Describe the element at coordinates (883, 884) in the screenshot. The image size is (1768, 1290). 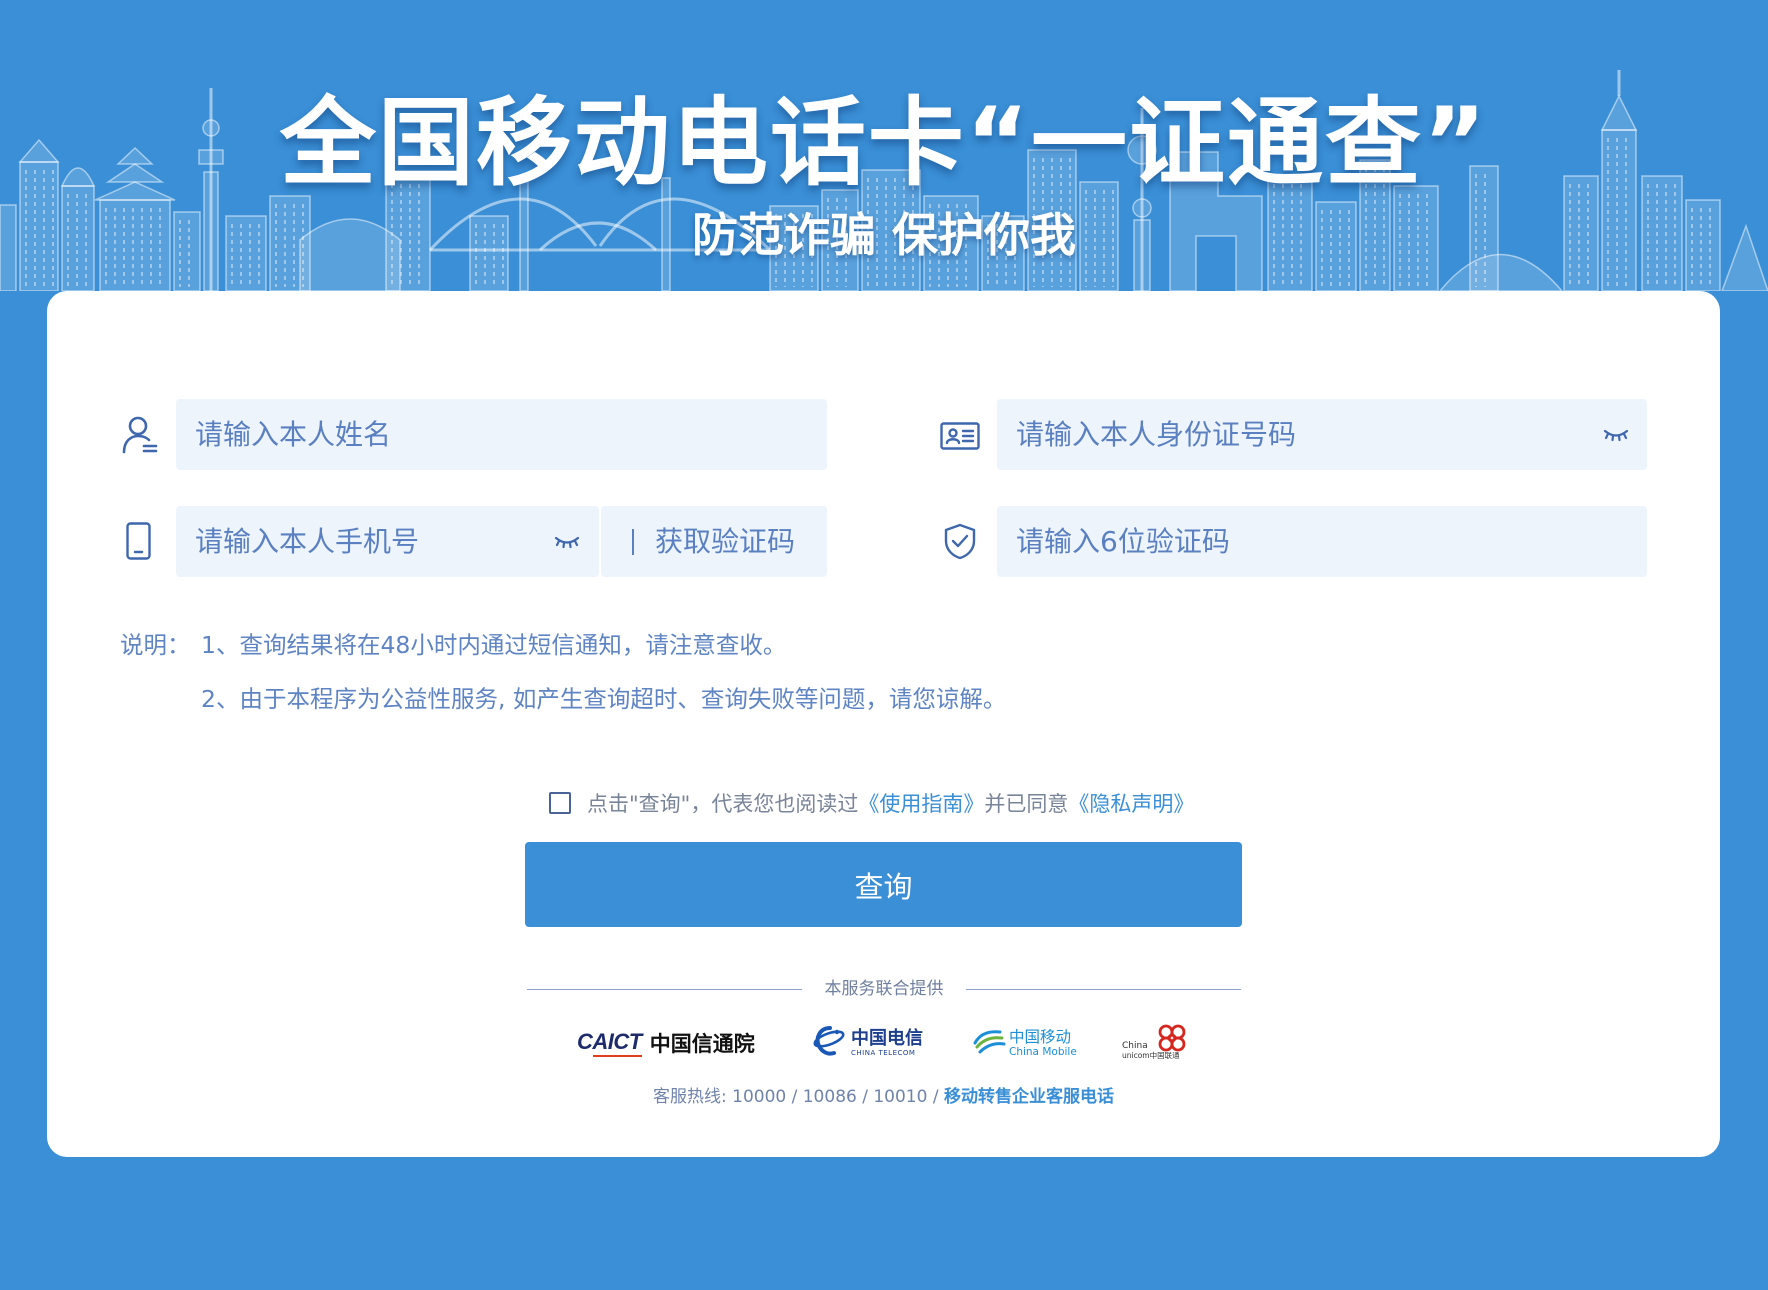
I see `query-button: 查询` at that location.